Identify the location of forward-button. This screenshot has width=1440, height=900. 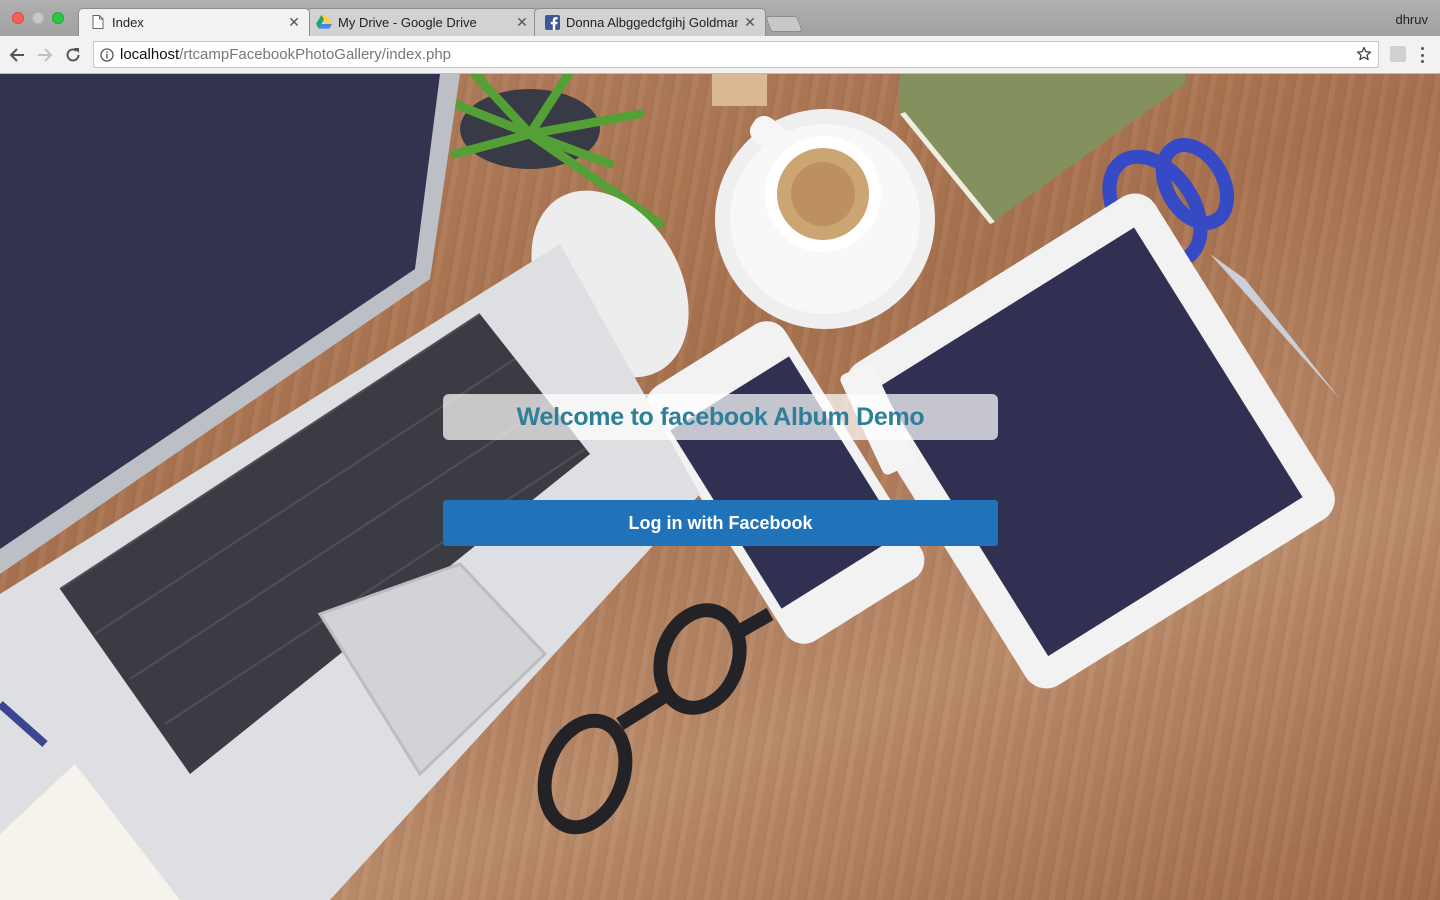
(45, 55).